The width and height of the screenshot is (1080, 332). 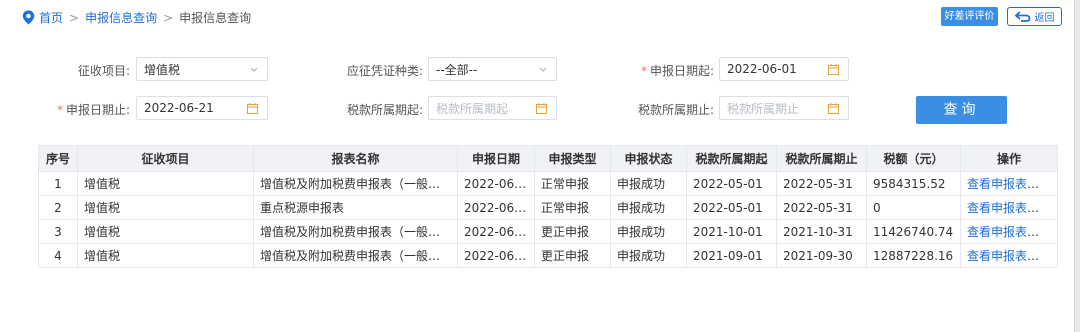 I want to click on back-button: 返回, so click(x=1034, y=16).